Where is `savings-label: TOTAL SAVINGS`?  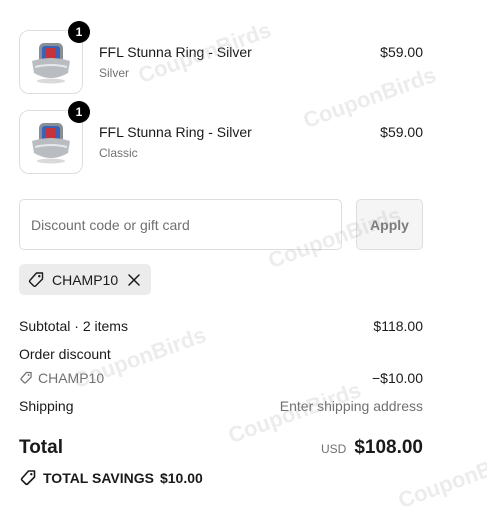 savings-label: TOTAL SAVINGS is located at coordinates (98, 478).